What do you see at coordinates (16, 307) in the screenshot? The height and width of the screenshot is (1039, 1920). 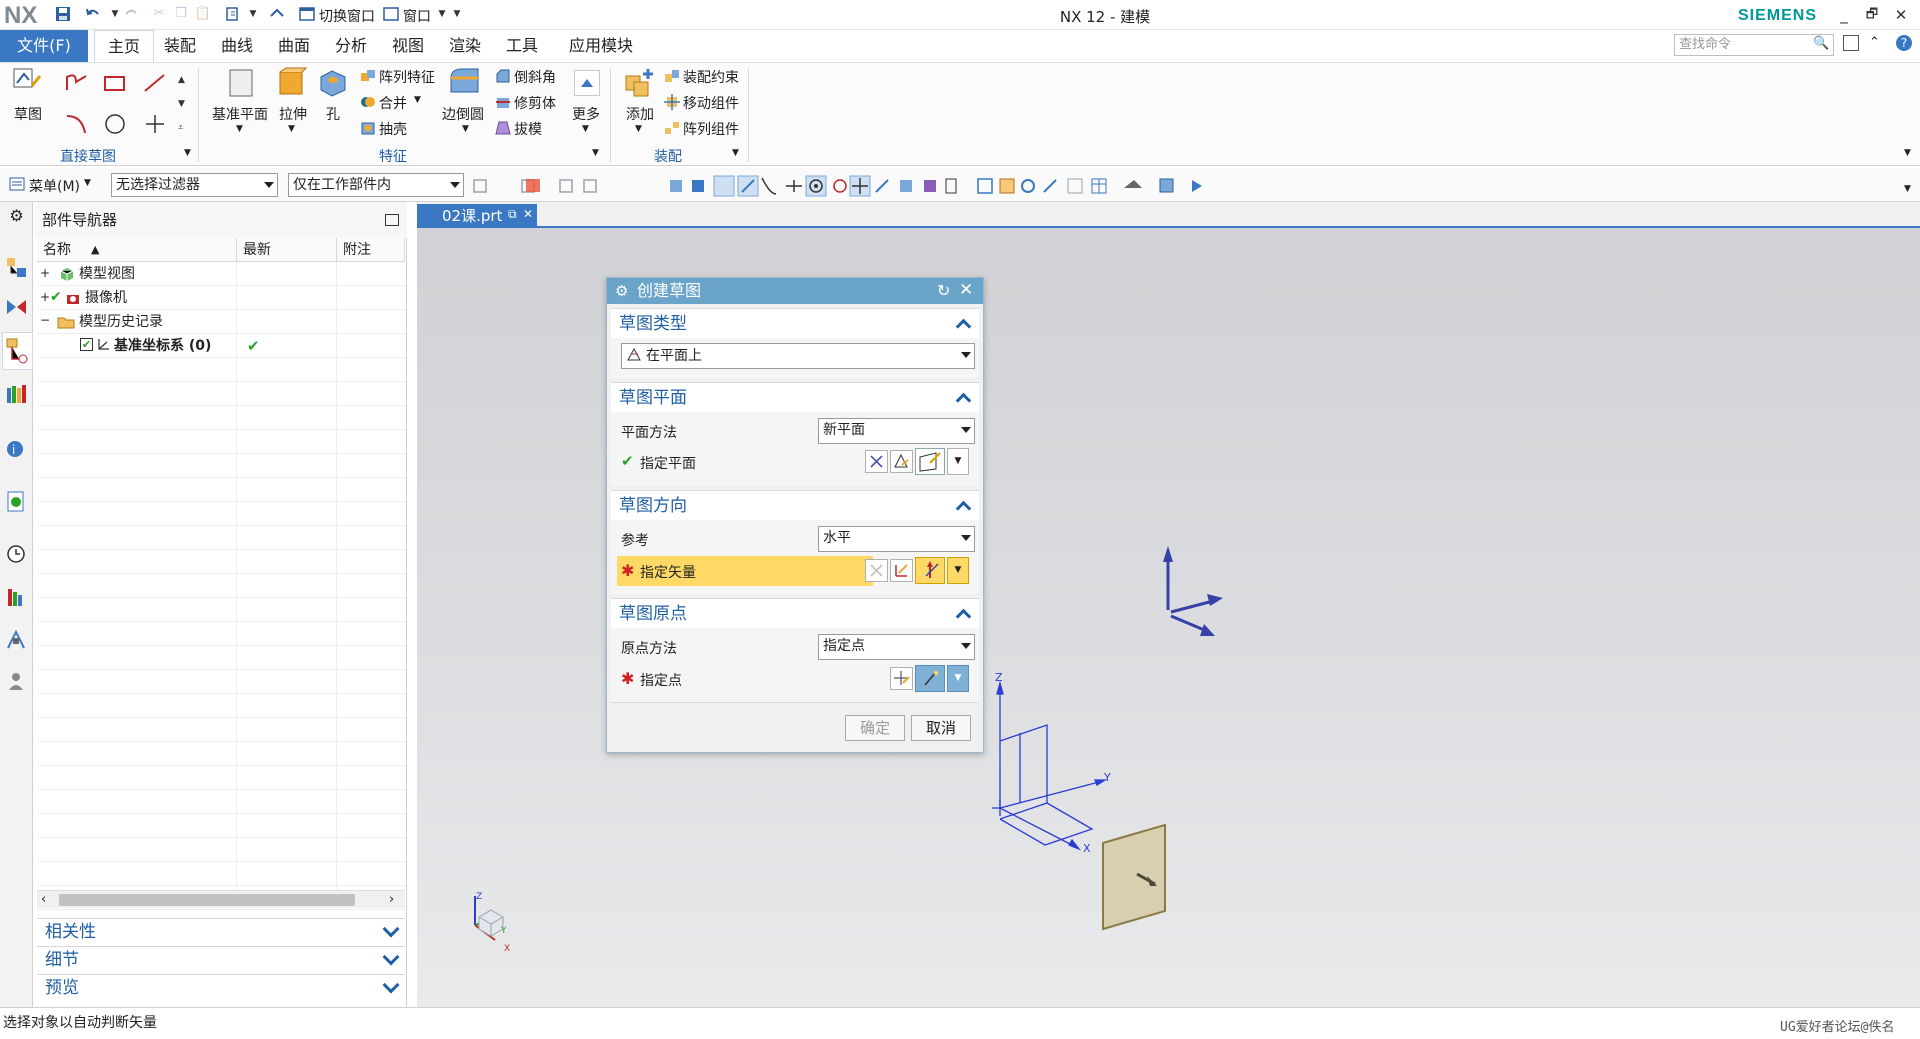 I see `constraint-navigator-icon` at bounding box center [16, 307].